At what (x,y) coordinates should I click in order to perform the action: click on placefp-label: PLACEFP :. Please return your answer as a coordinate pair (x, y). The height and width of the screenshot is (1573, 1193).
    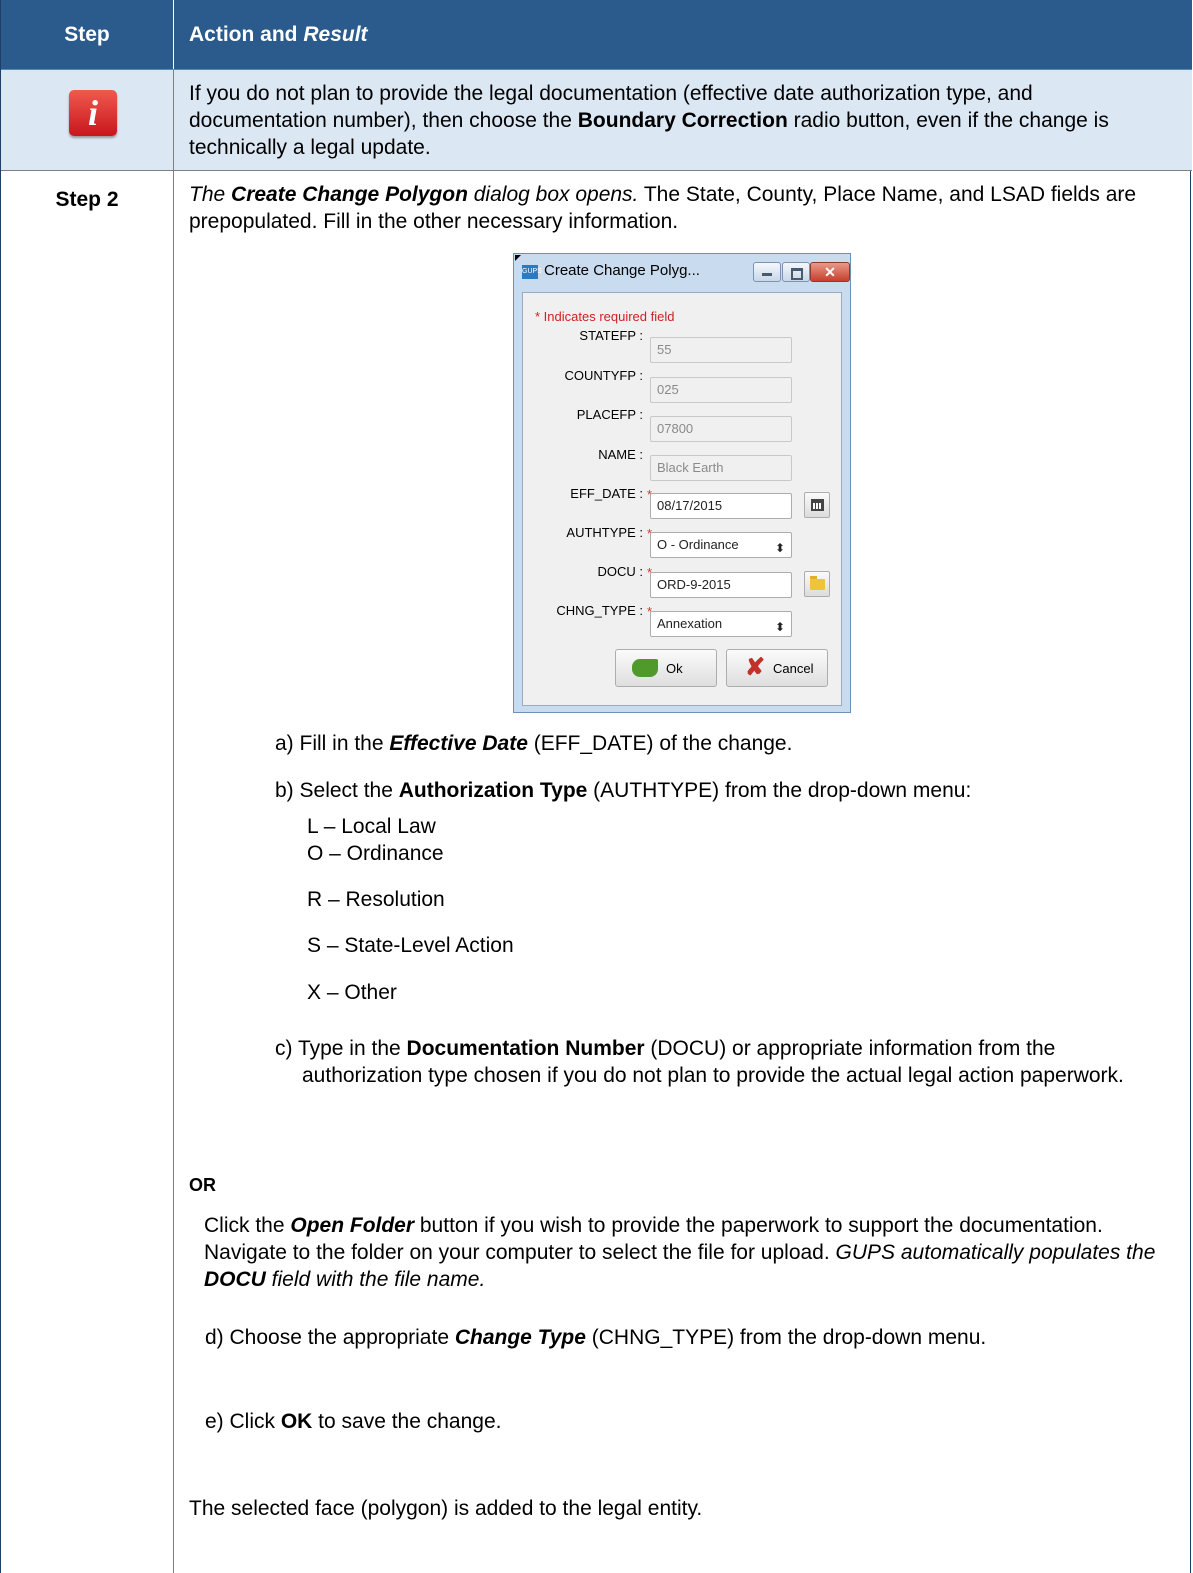
    Looking at the image, I should click on (609, 414).